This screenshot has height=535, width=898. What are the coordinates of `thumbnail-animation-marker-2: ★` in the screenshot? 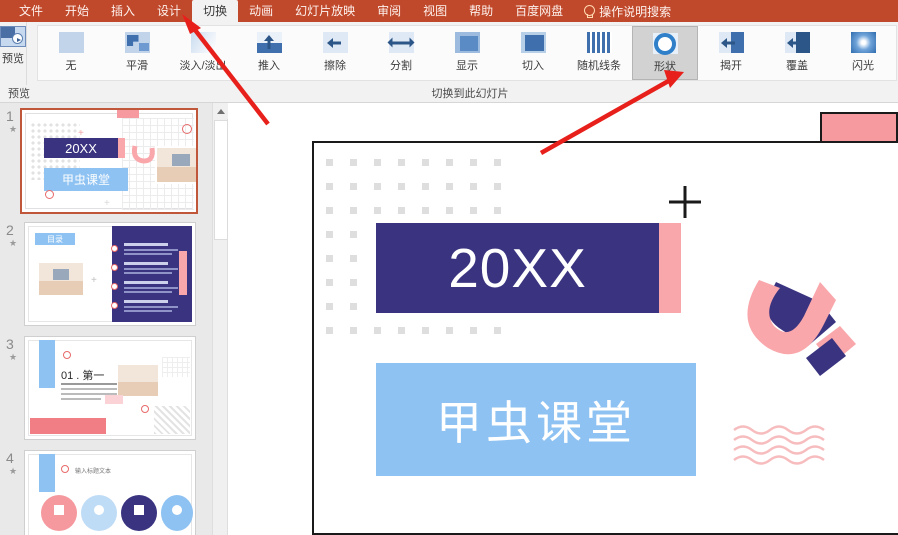 It's located at (13, 243).